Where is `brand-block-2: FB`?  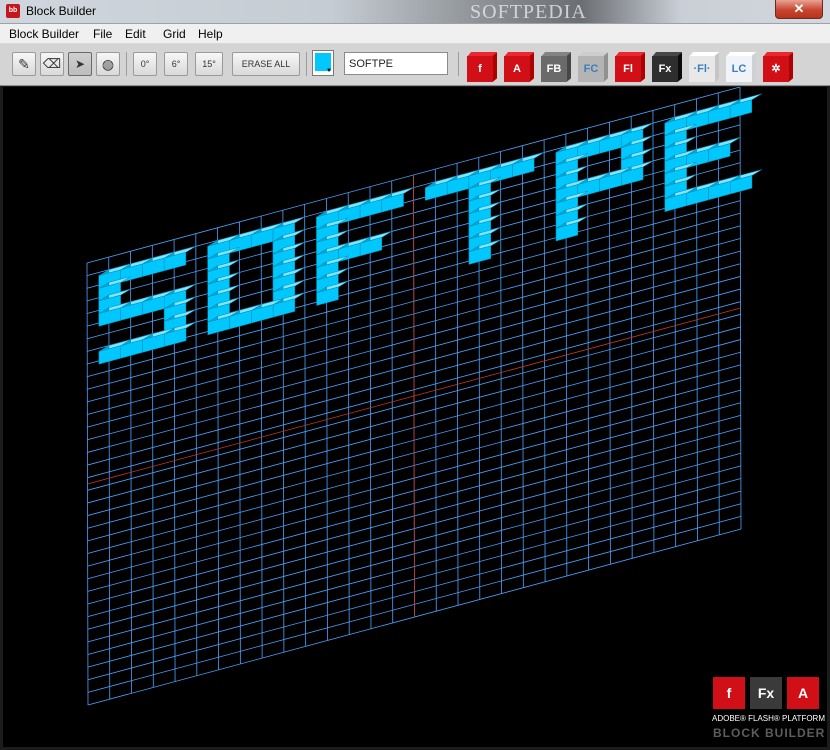 brand-block-2: FB is located at coordinates (556, 68).